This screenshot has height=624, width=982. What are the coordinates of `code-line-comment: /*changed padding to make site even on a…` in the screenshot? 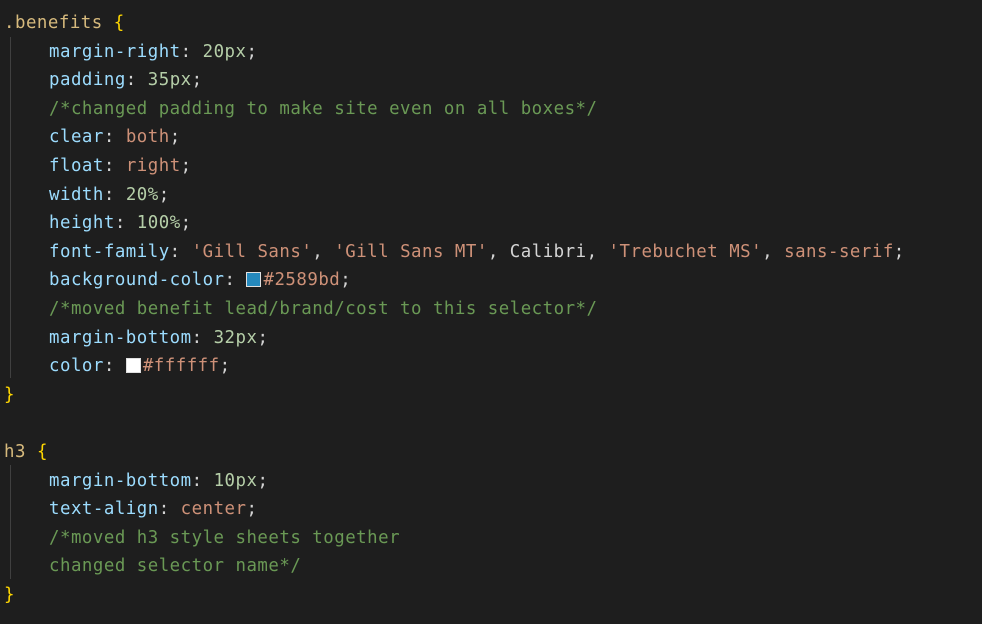 It's located at (299, 109).